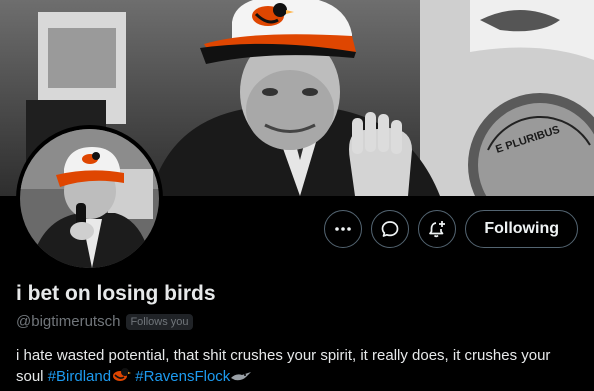 Image resolution: width=594 pixels, height=391 pixels. Describe the element at coordinates (121, 378) in the screenshot. I see `oriole-bird-icon` at that location.